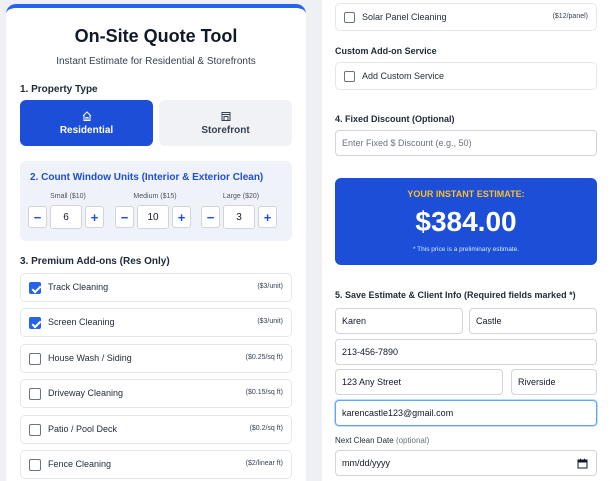  Describe the element at coordinates (156, 429) in the screenshot. I see `addon-patio-pool-deck: Patio / Pool Deck ($0.2/sq ft)` at that location.